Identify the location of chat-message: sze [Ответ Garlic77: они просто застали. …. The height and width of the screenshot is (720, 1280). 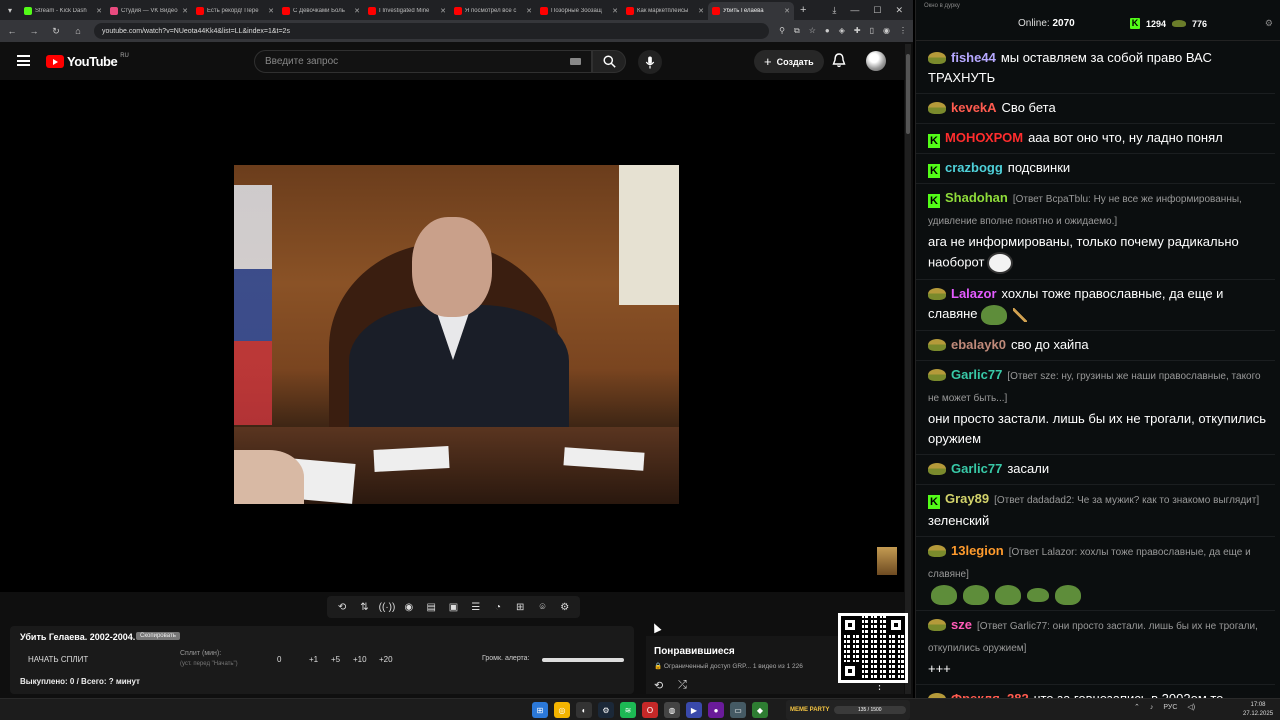
(1095, 648).